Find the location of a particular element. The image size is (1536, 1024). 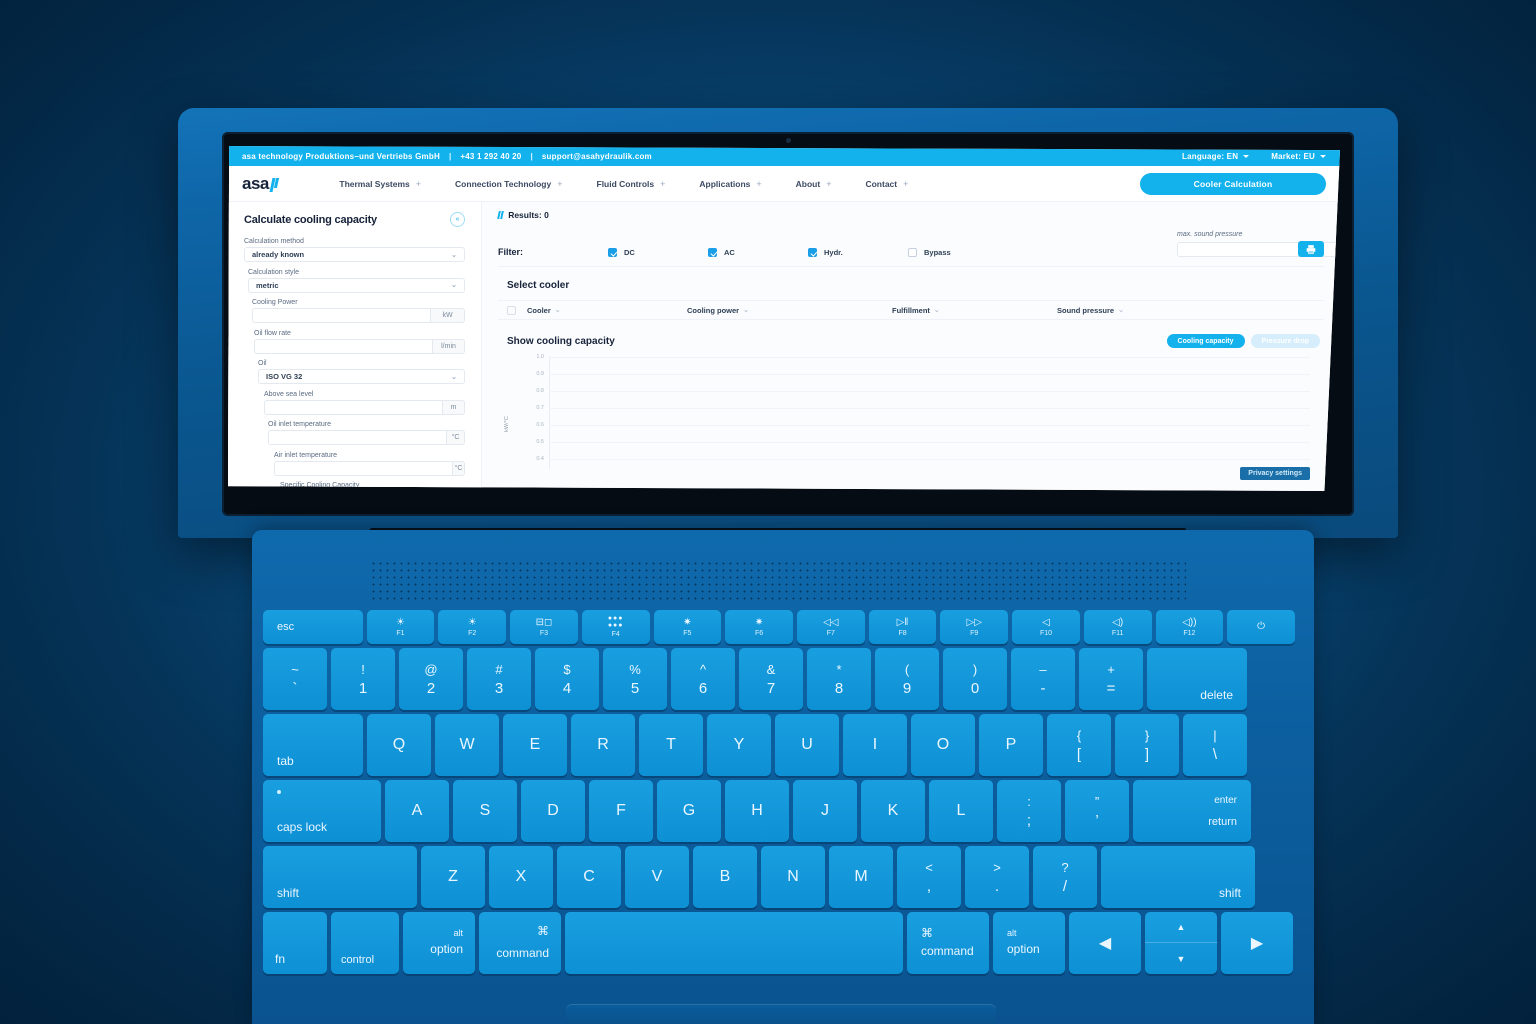

key-1: ! 1 is located at coordinates (363, 679).